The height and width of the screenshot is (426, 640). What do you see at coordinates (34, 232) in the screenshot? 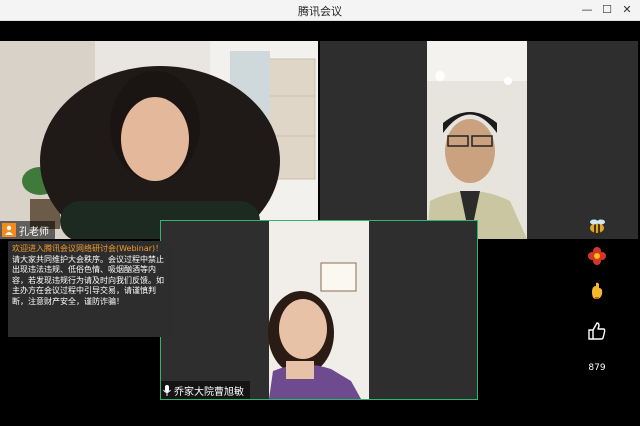
I see `participant-name-host: 孔老师` at bounding box center [34, 232].